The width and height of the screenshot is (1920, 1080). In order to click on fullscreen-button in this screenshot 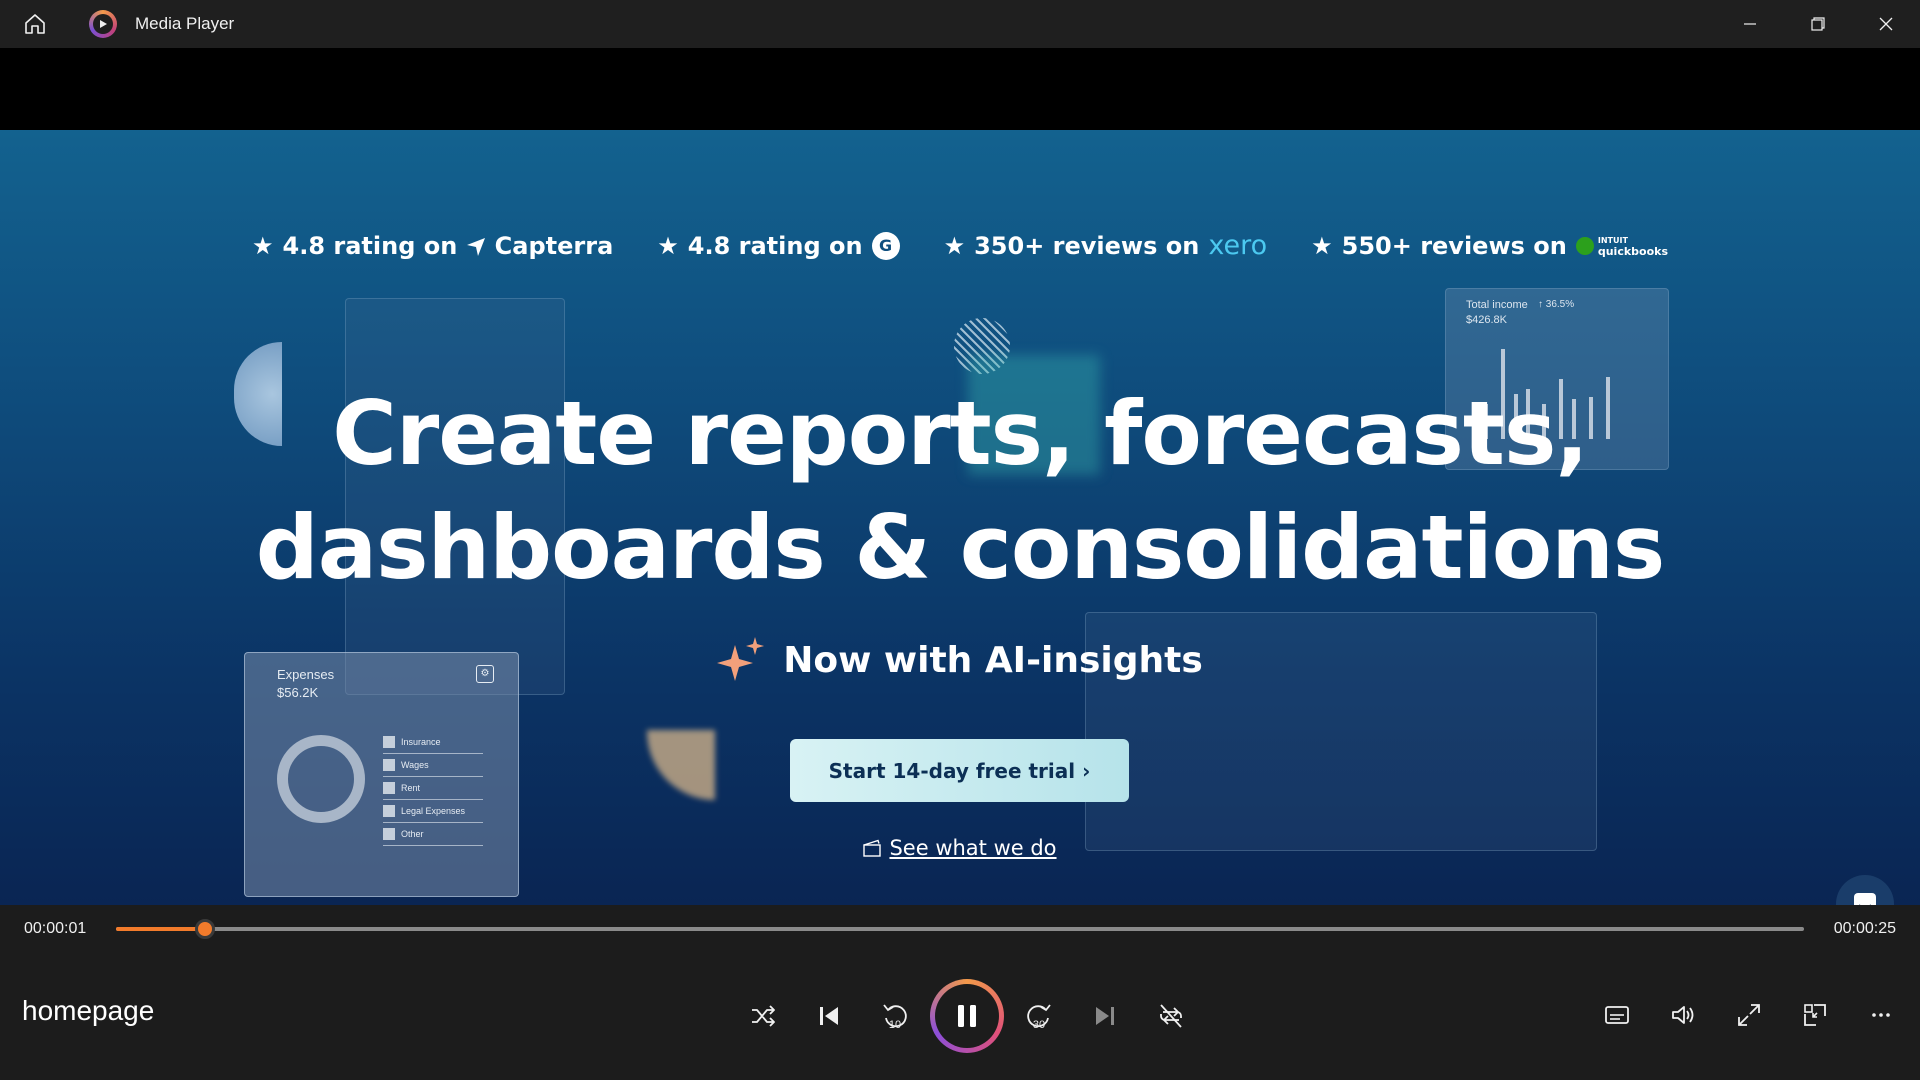, I will do `click(1749, 1015)`.